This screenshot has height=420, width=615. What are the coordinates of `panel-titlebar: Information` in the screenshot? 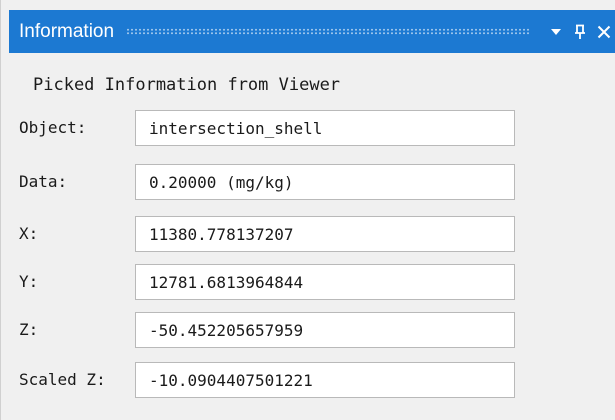 It's located at (312, 31).